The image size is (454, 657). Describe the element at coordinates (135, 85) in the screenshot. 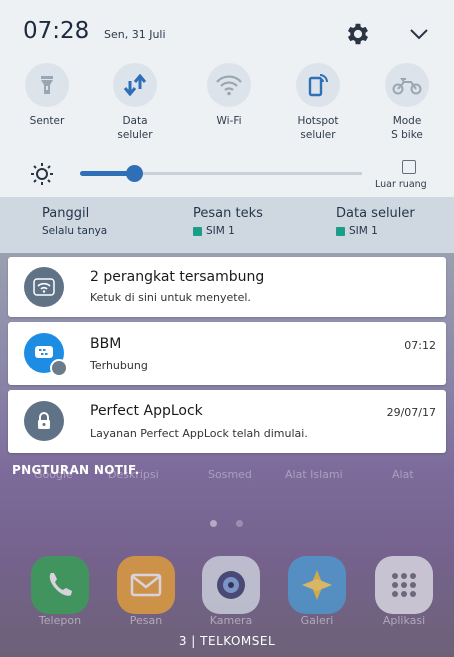

I see `mobile-data-icon` at that location.